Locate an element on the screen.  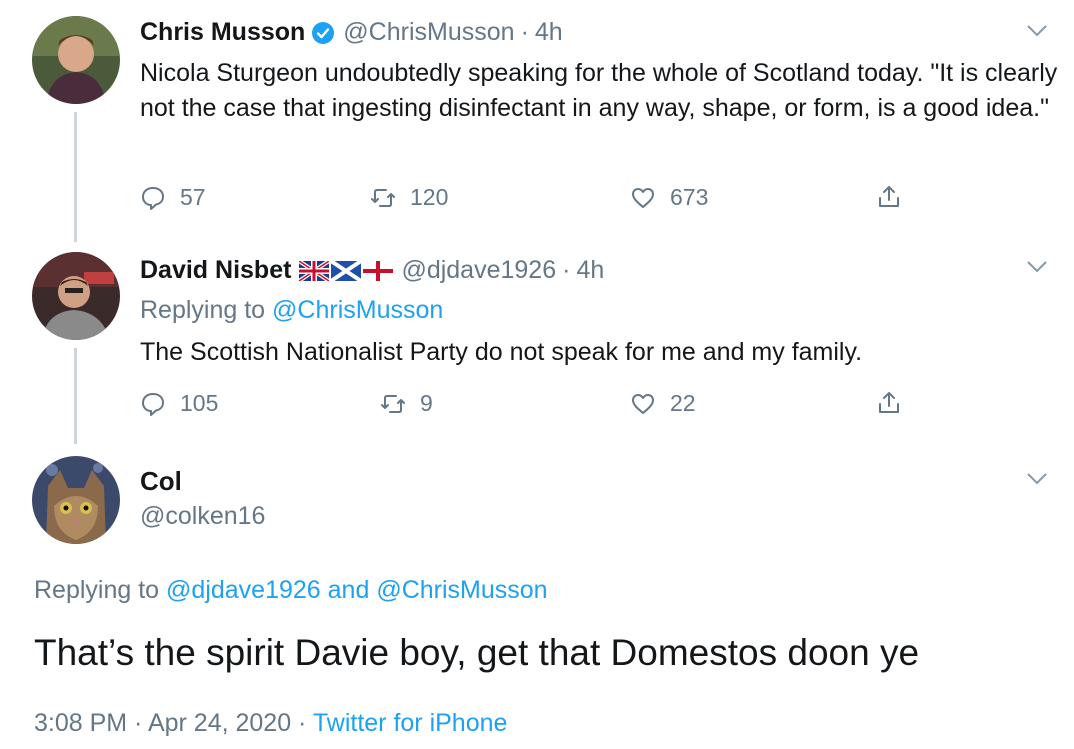
like-button: 22 is located at coordinates (663, 403).